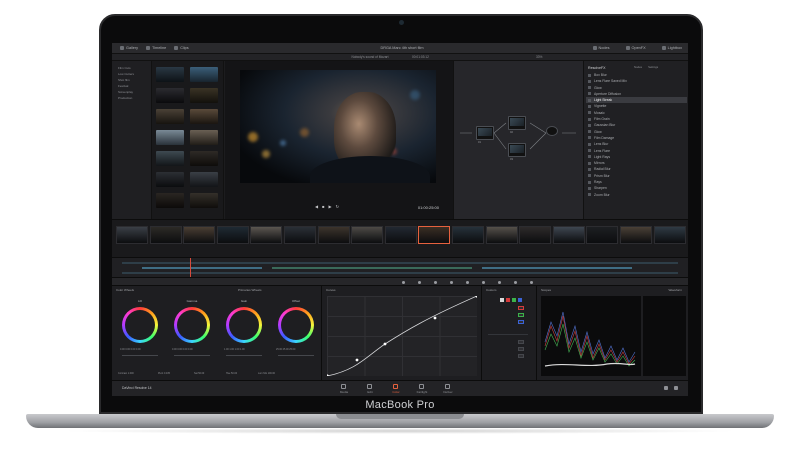  I want to click on curves-panel: Curves, so click(402, 333).